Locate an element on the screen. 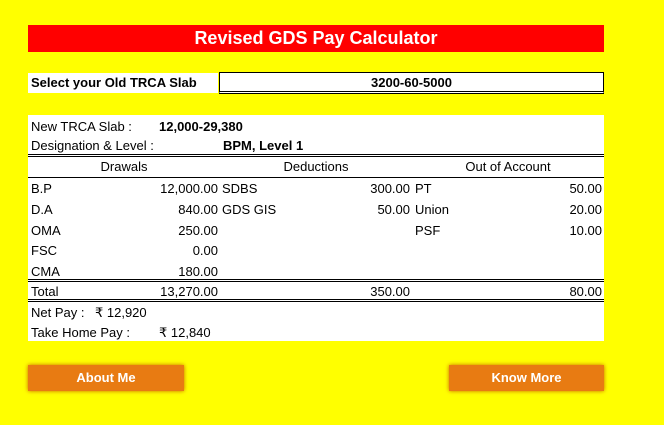 The width and height of the screenshot is (664, 425). drawal-value: 12,000.00 is located at coordinates (189, 188).